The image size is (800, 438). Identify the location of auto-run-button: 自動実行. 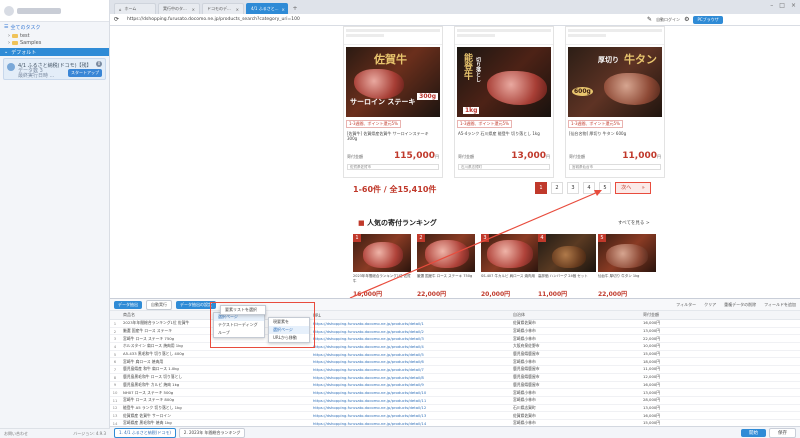
(159, 304).